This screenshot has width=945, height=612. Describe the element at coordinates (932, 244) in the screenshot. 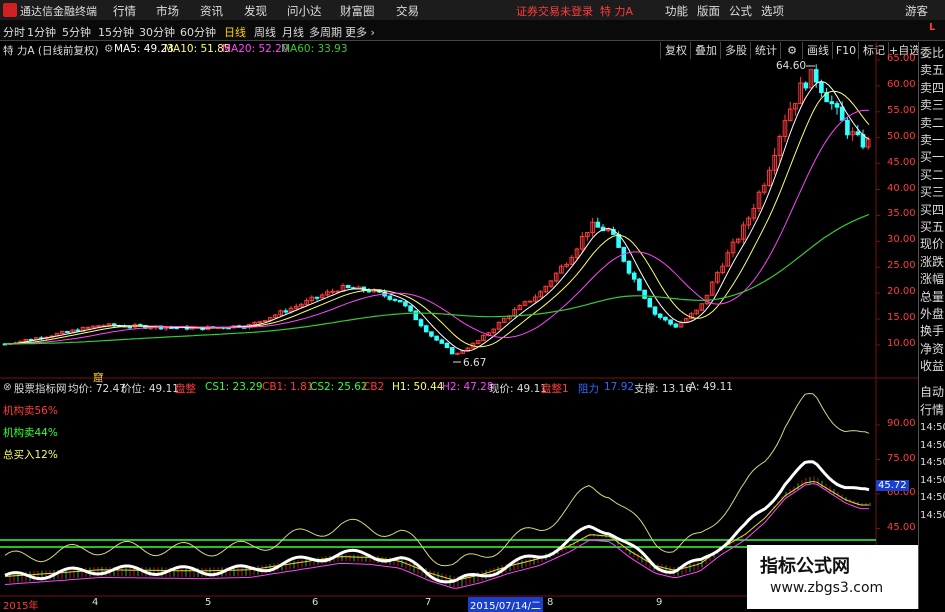

I see `side-label: 现价` at that location.